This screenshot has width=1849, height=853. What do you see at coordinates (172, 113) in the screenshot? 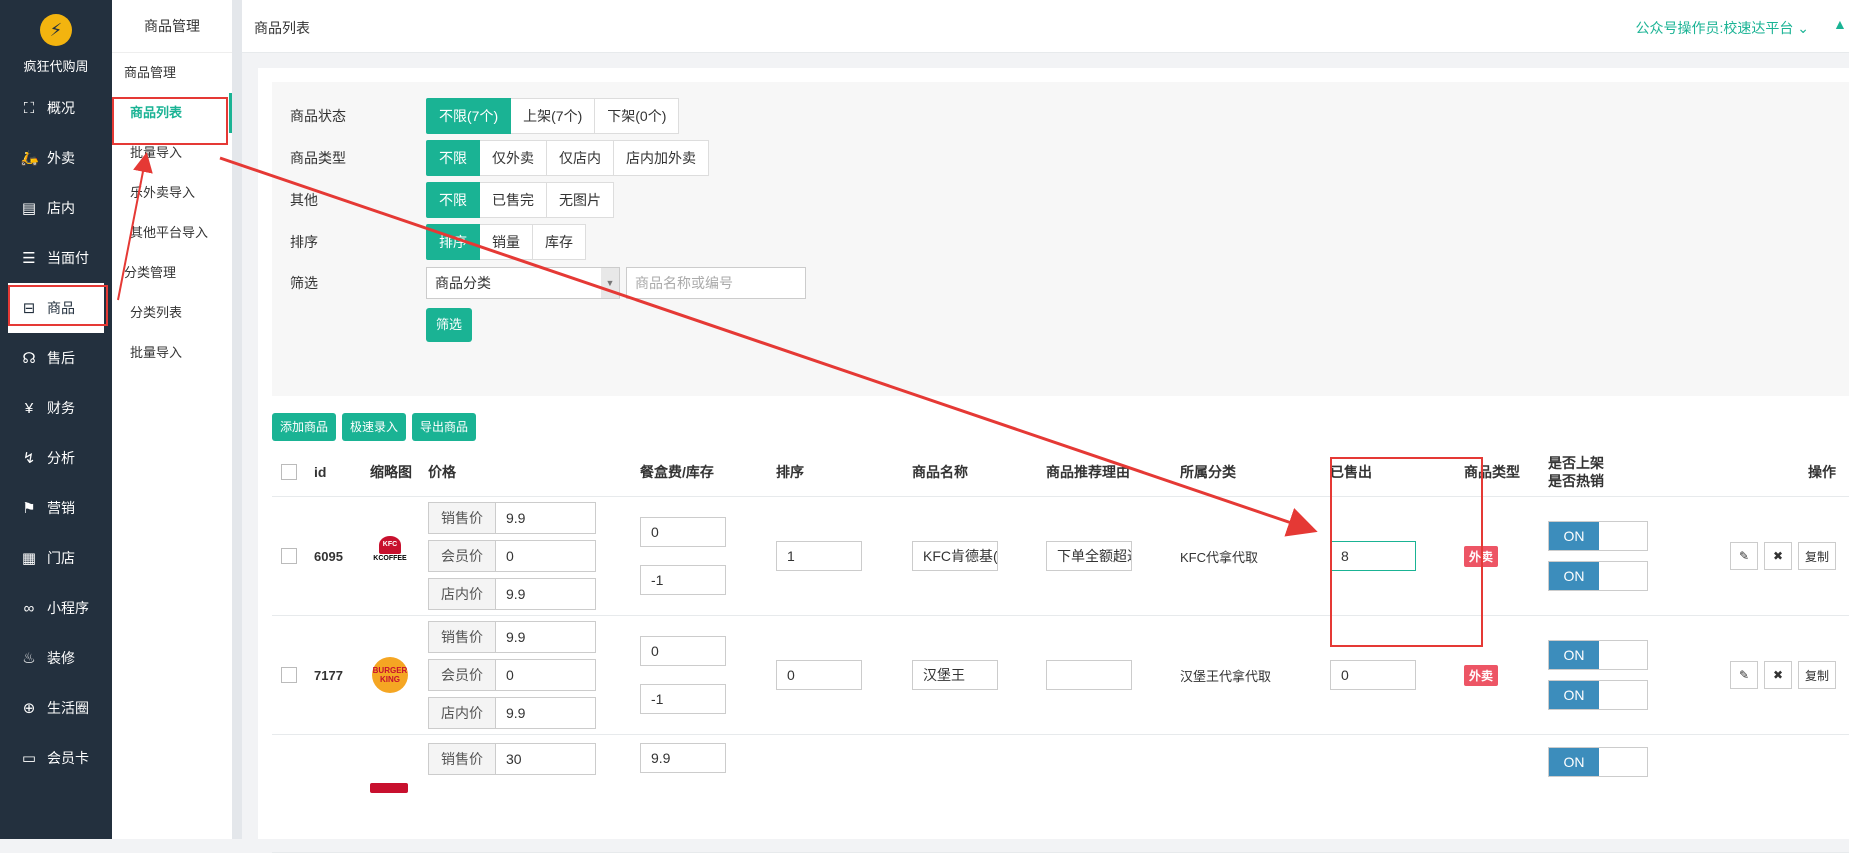
I see `sub-item-goods-list: 商品列表` at bounding box center [172, 113].